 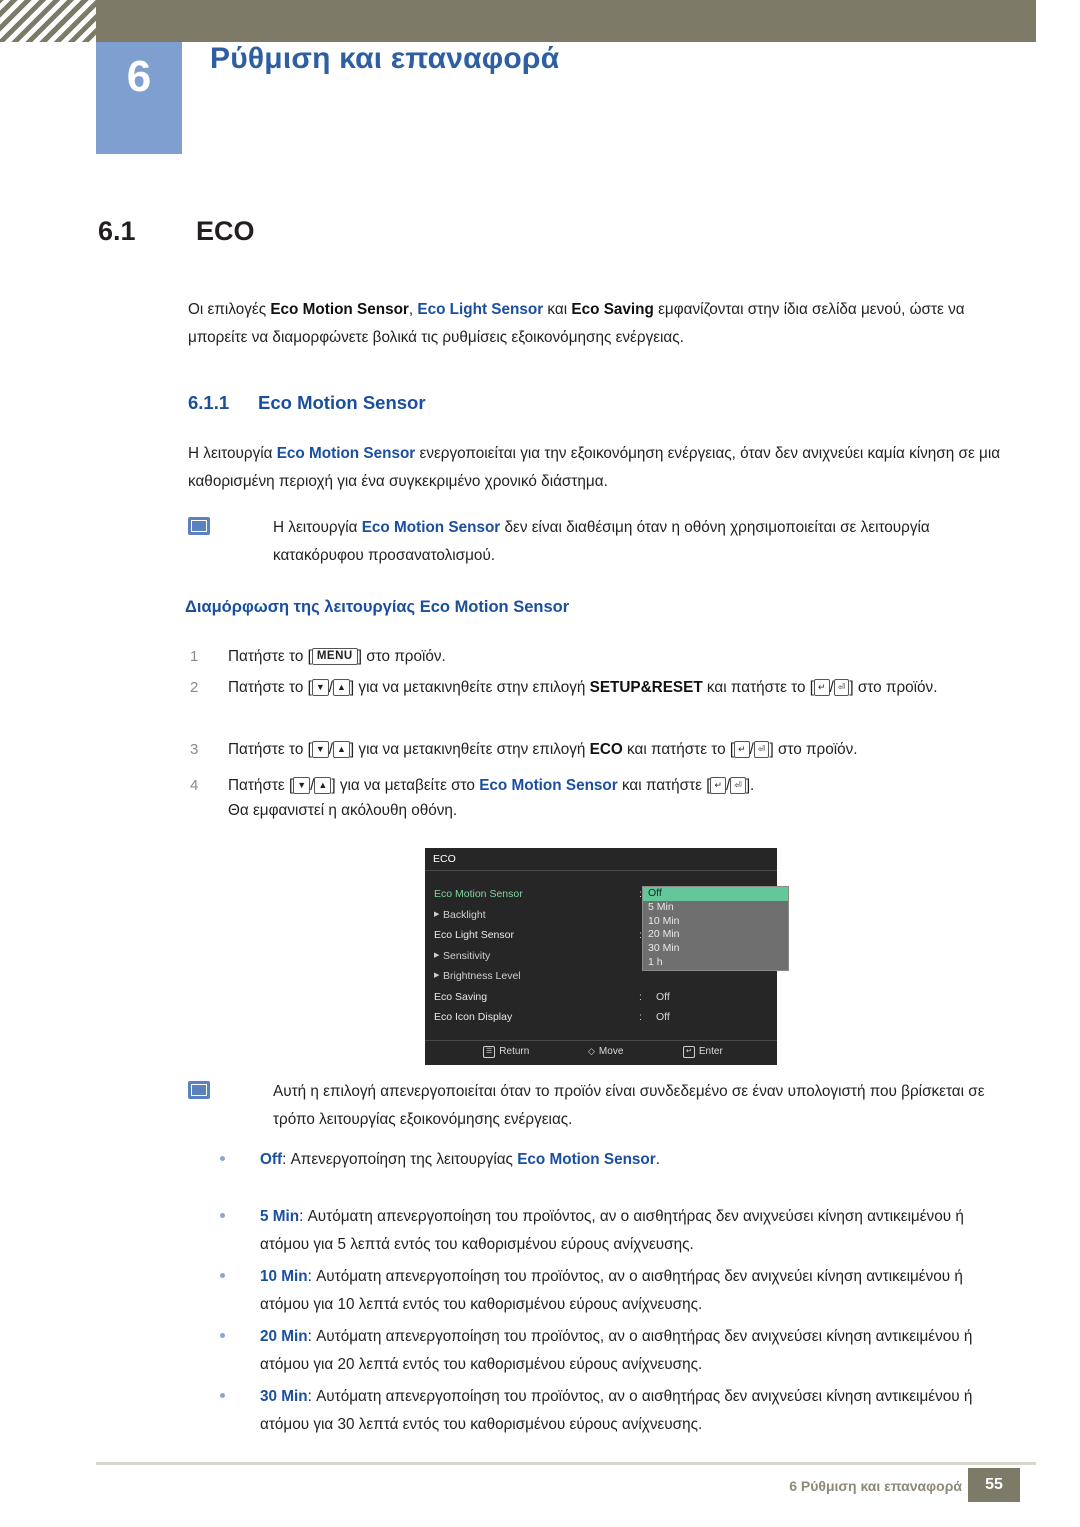 I want to click on osd-row-backlight: Backlight, so click(x=529, y=915).